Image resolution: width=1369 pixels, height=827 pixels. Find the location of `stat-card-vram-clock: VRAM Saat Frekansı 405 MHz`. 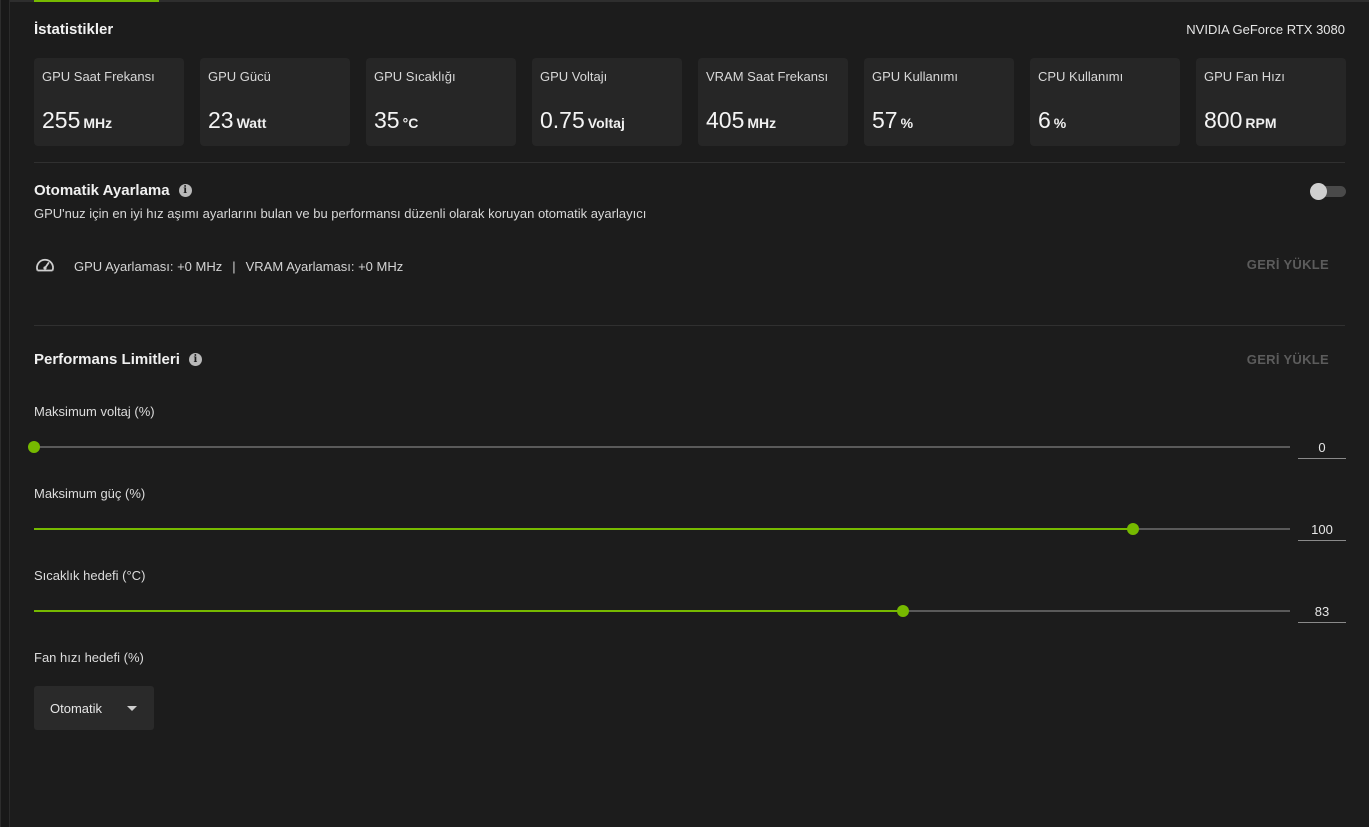

stat-card-vram-clock: VRAM Saat Frekansı 405 MHz is located at coordinates (773, 102).